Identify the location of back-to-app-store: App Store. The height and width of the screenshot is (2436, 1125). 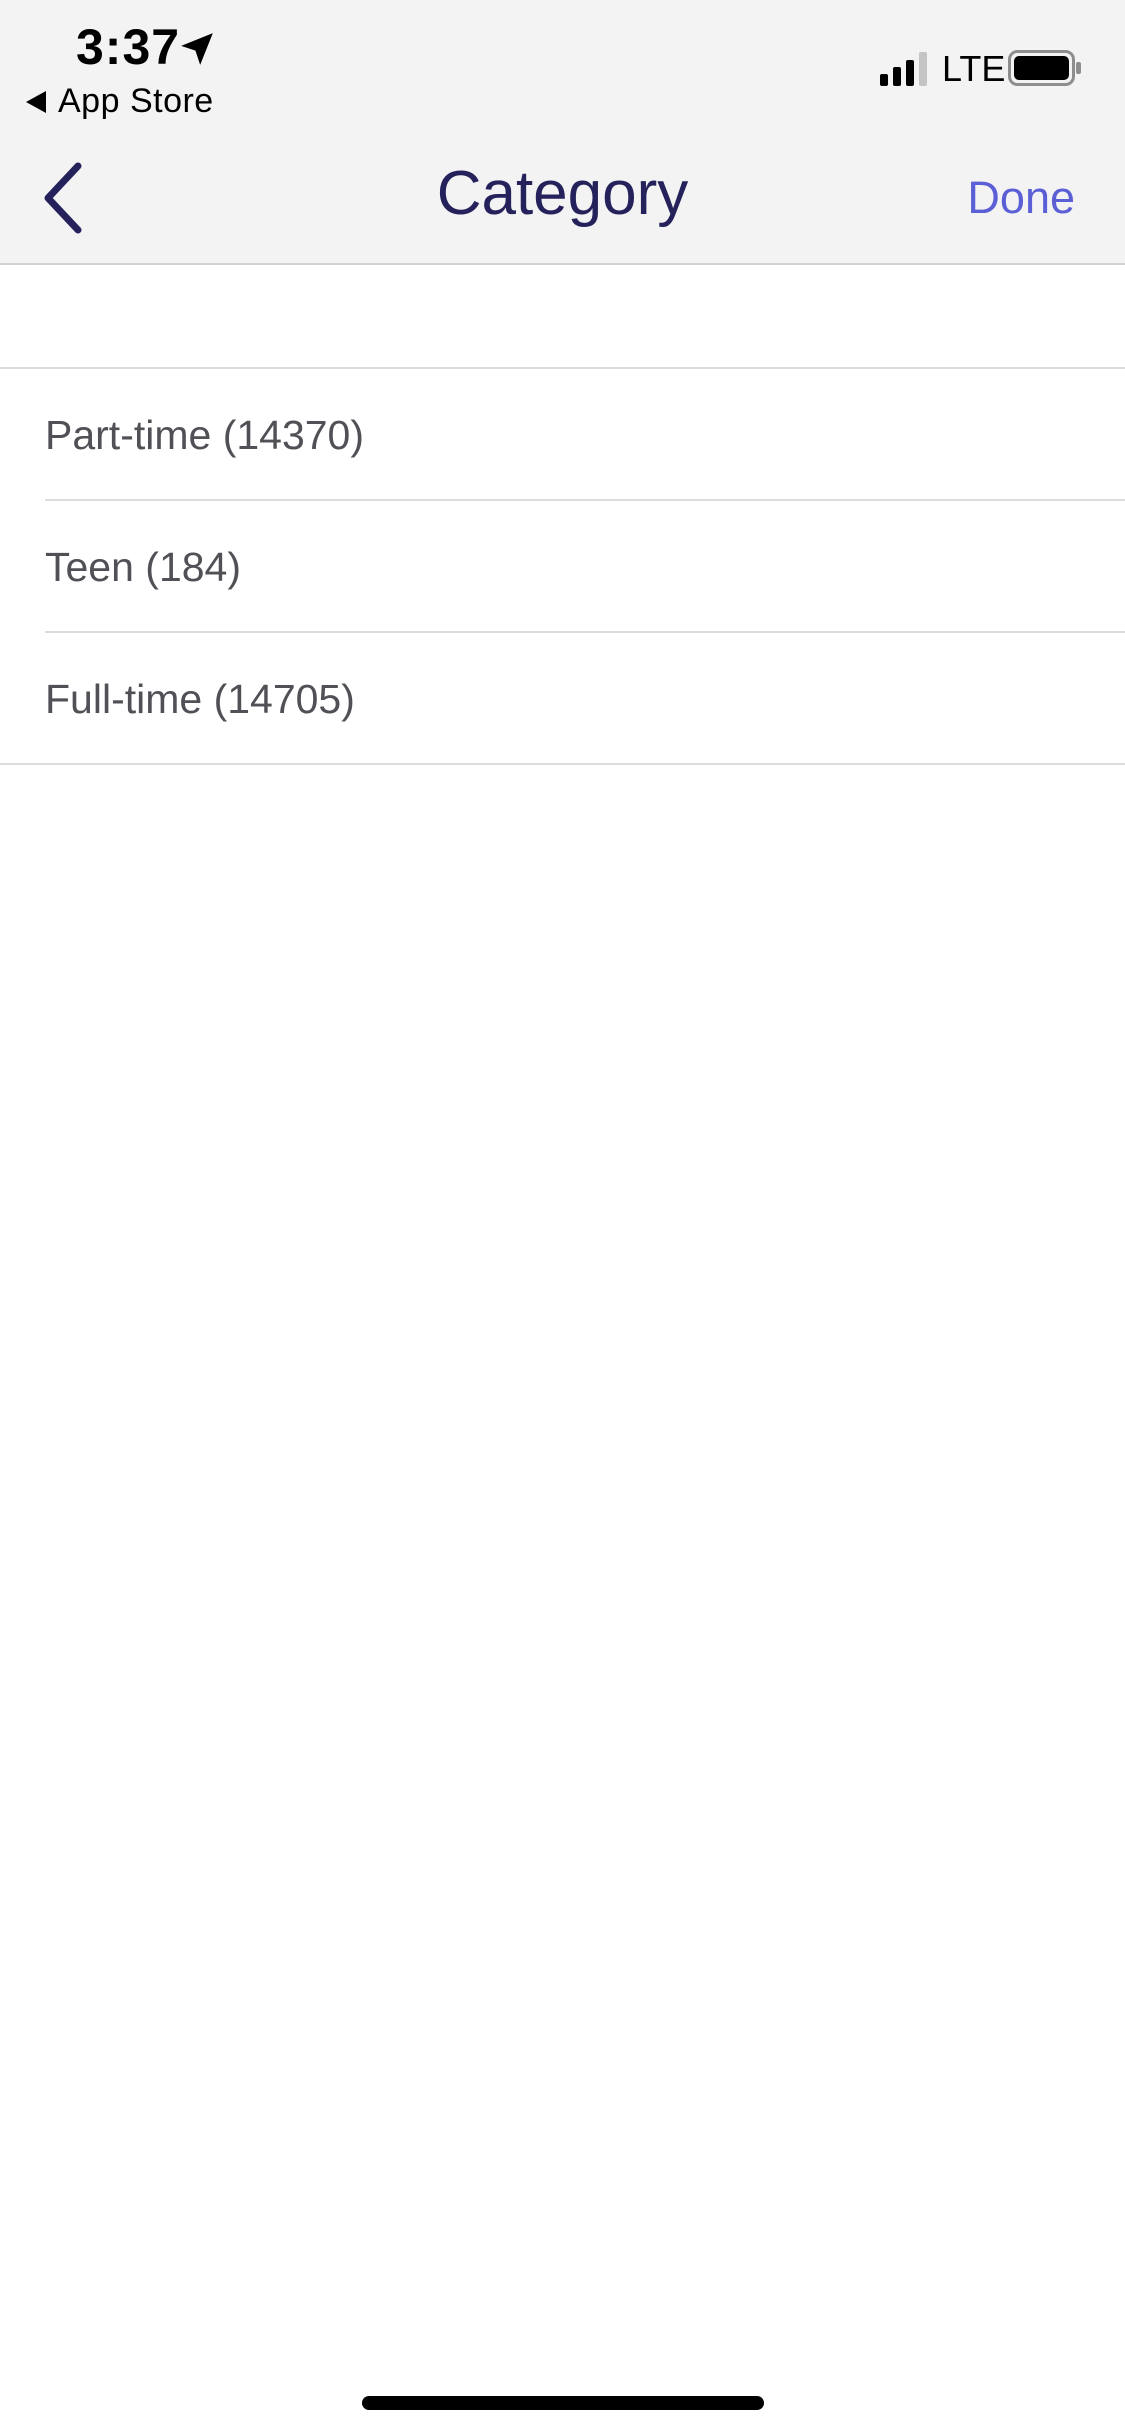
(120, 101).